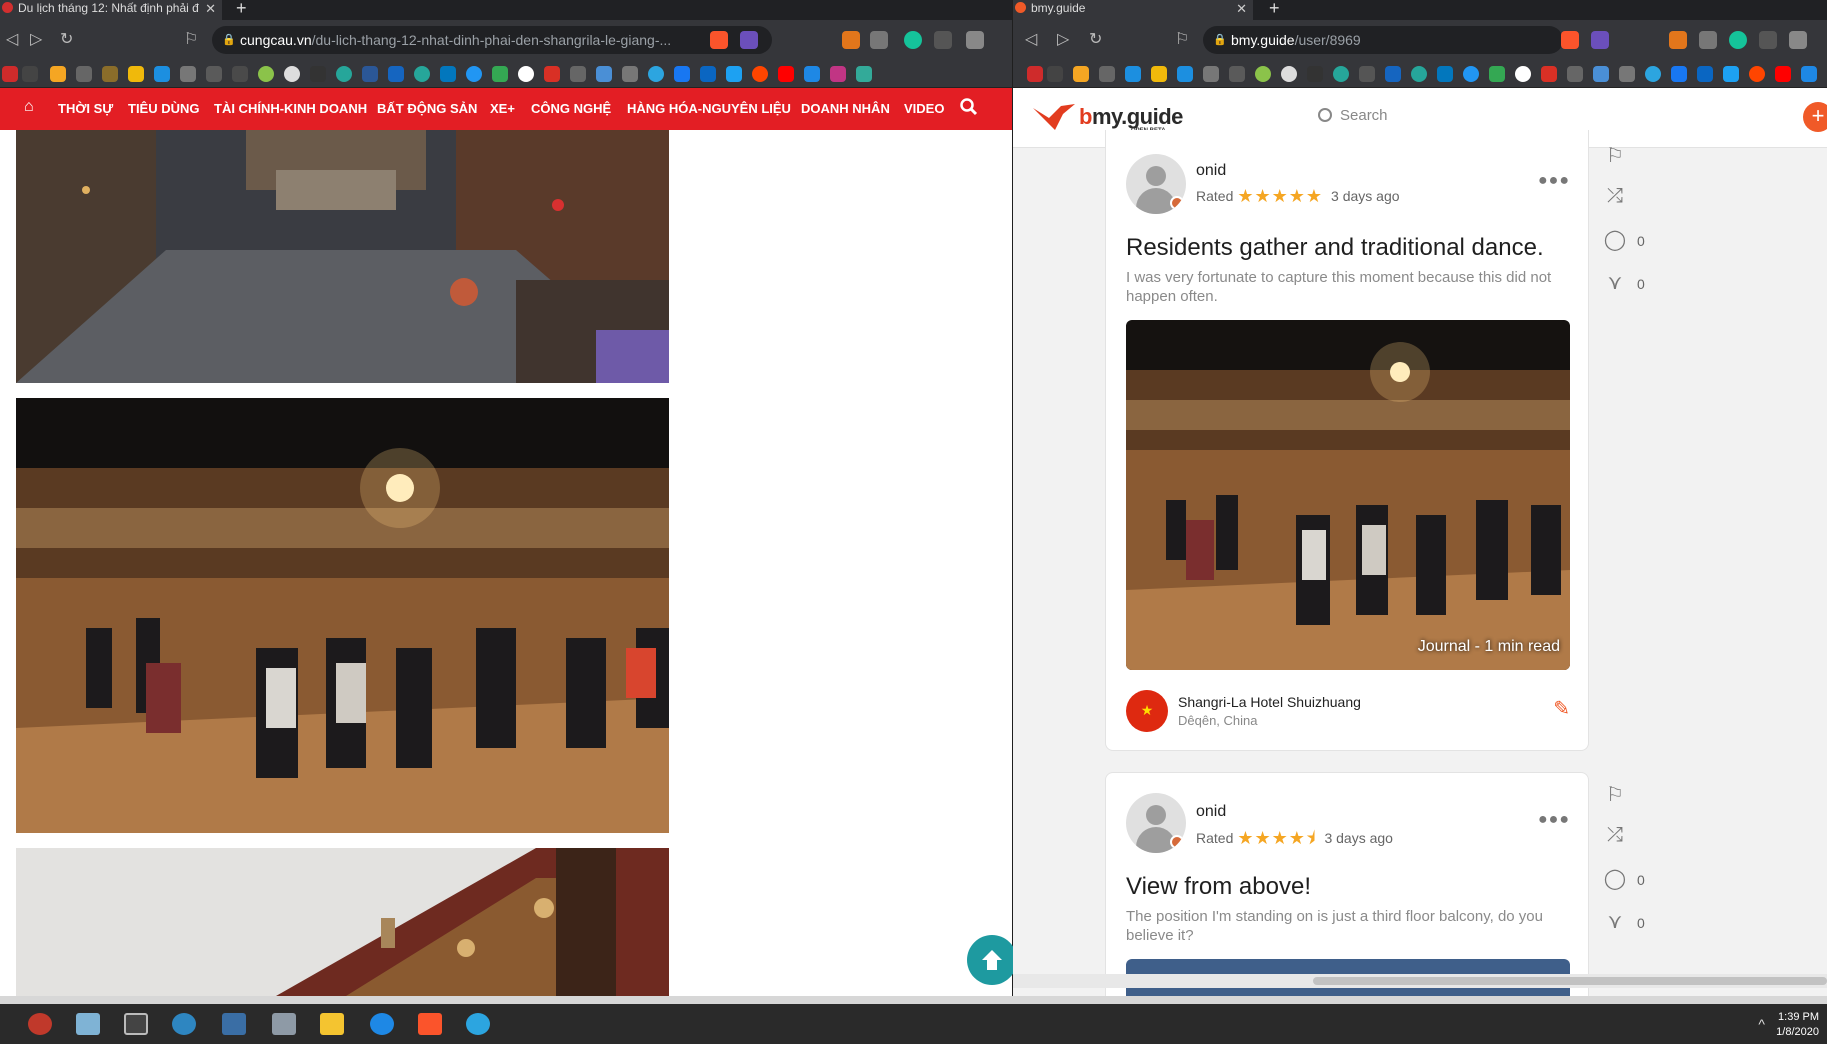 The height and width of the screenshot is (1044, 1827). I want to click on notes-icon, so click(88, 1024).